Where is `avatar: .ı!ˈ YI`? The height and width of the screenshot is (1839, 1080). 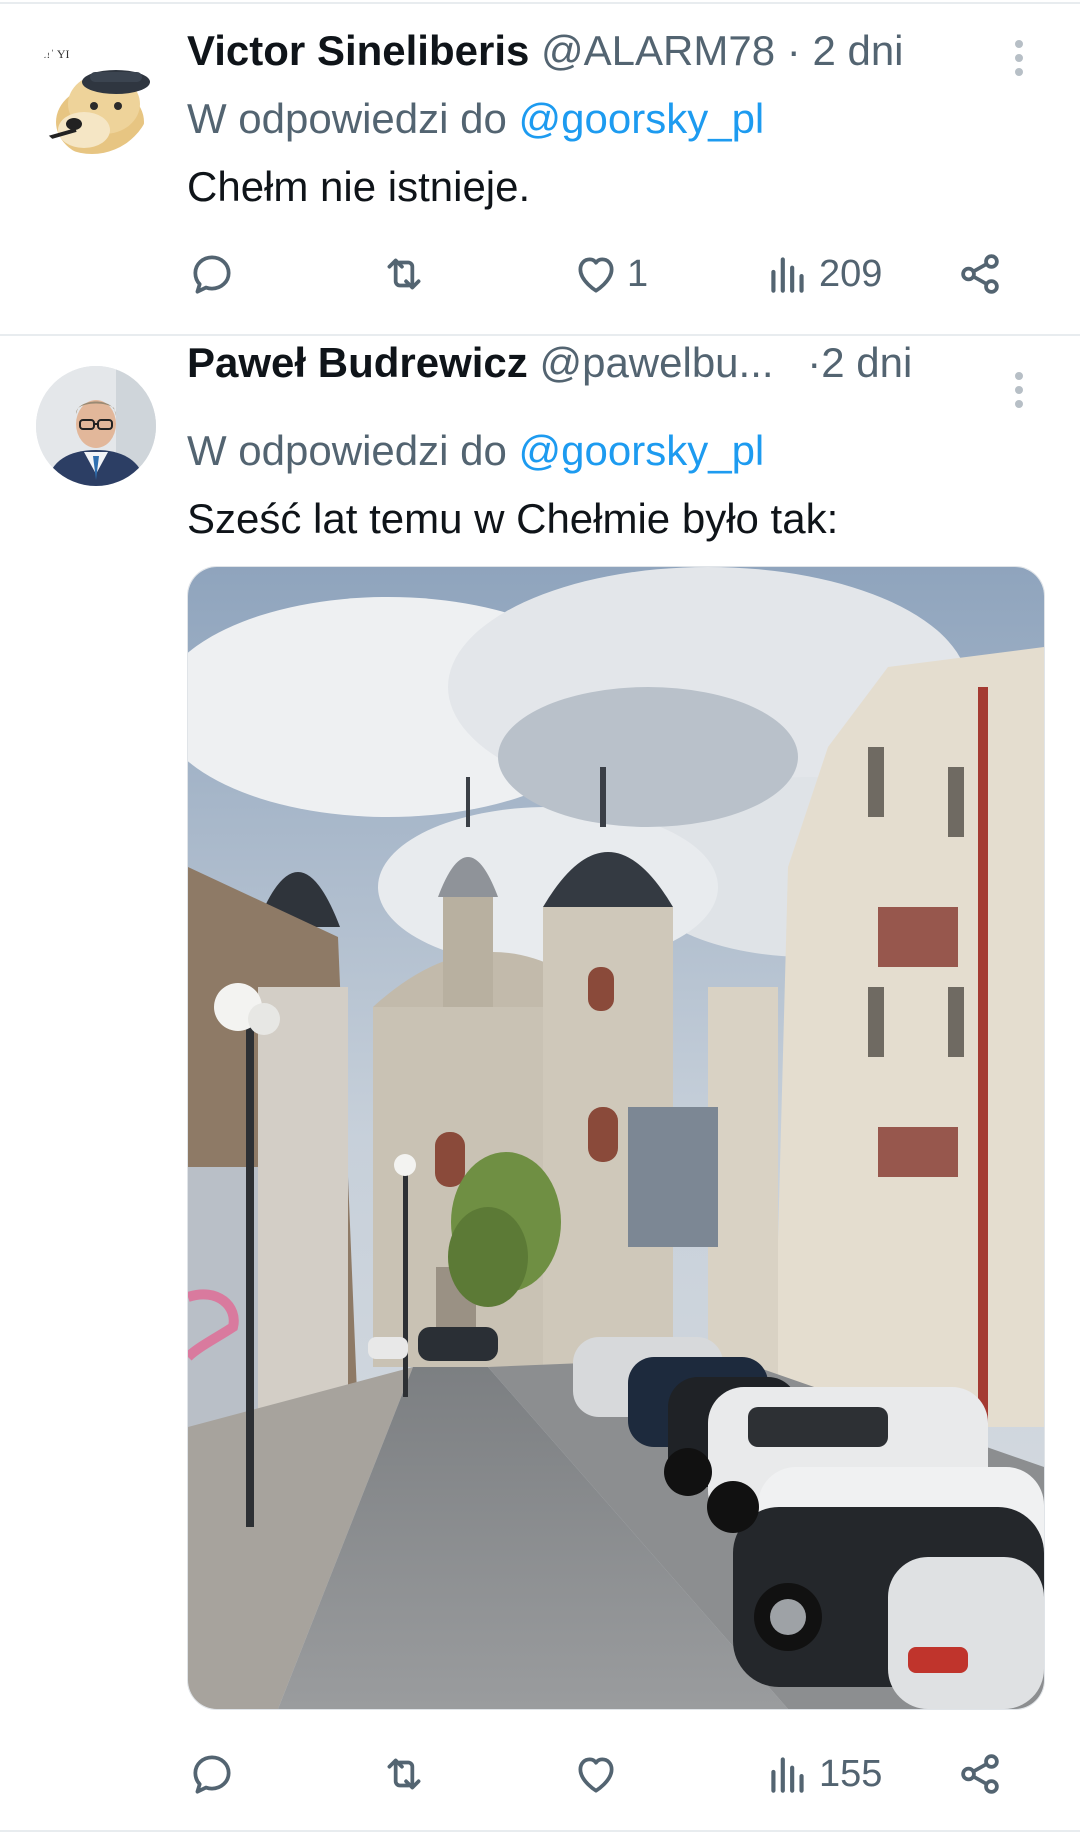
avatar: .ı!ˈ YI is located at coordinates (92, 94).